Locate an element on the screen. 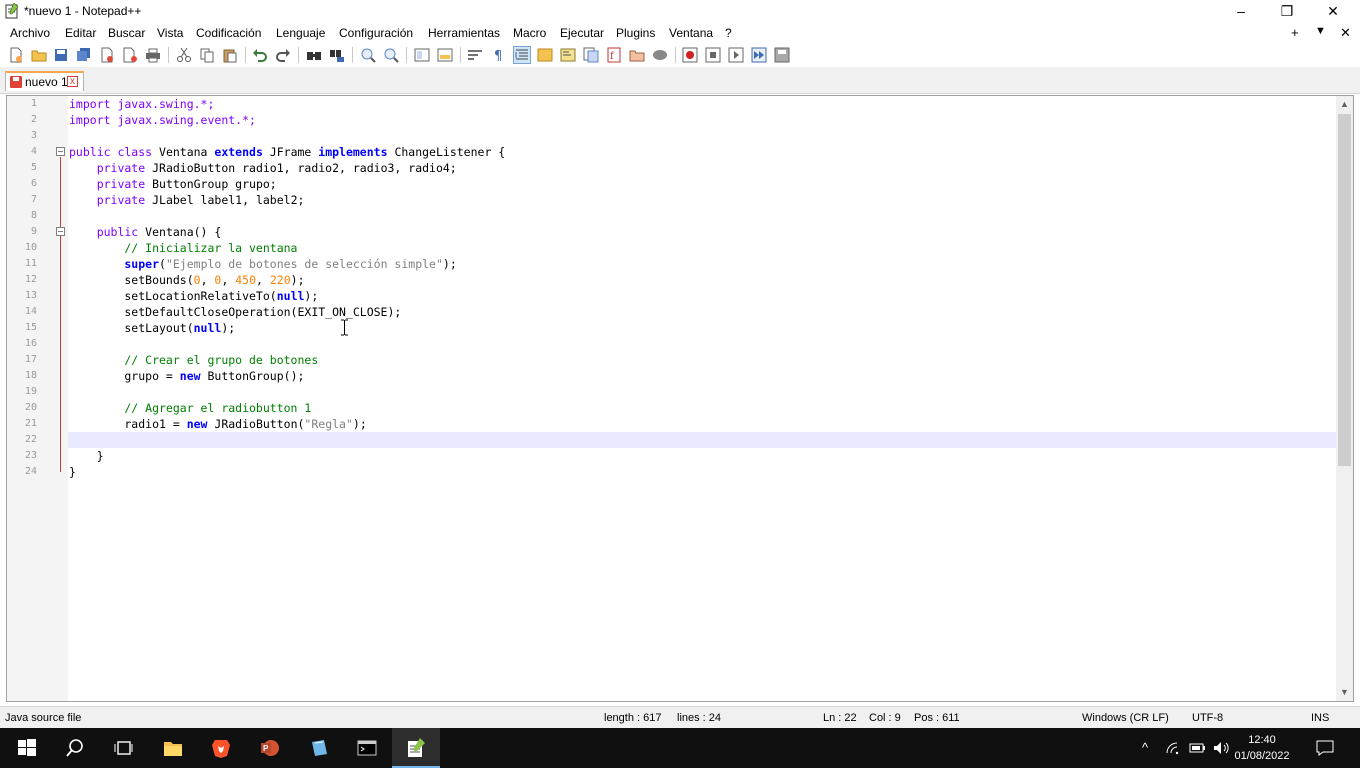 The width and height of the screenshot is (1360, 768). file-explorer-button is located at coordinates (173, 748).